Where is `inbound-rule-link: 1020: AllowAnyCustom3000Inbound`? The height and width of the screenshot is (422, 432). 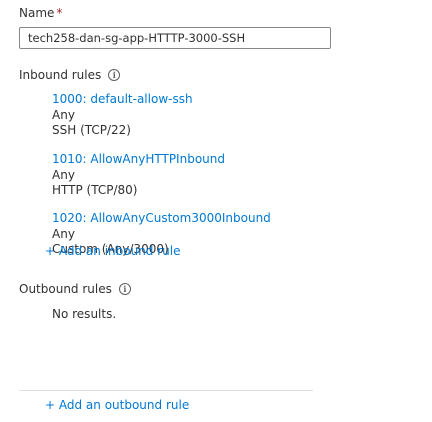 inbound-rule-link: 1020: AllowAnyCustom3000Inbound is located at coordinates (161, 219).